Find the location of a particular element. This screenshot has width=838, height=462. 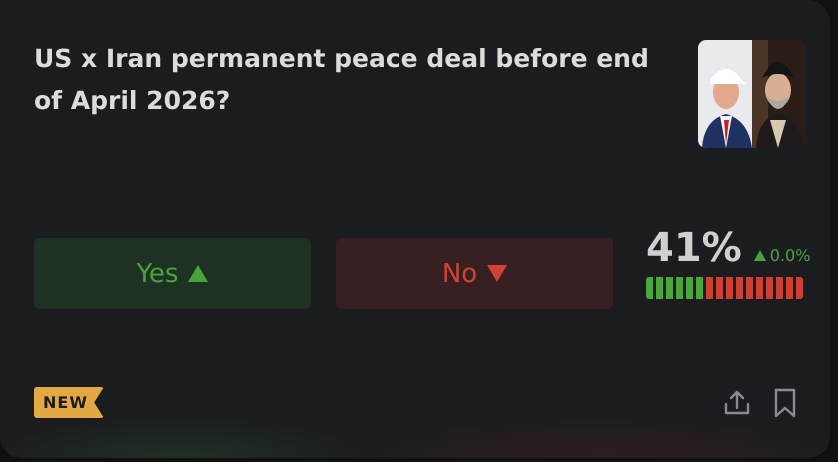

no-button: No is located at coordinates (474, 273).